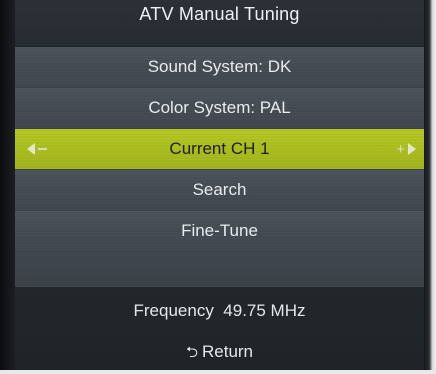 Image resolution: width=436 pixels, height=374 pixels. I want to click on menu-item-label: Fine-Tune, so click(219, 230).